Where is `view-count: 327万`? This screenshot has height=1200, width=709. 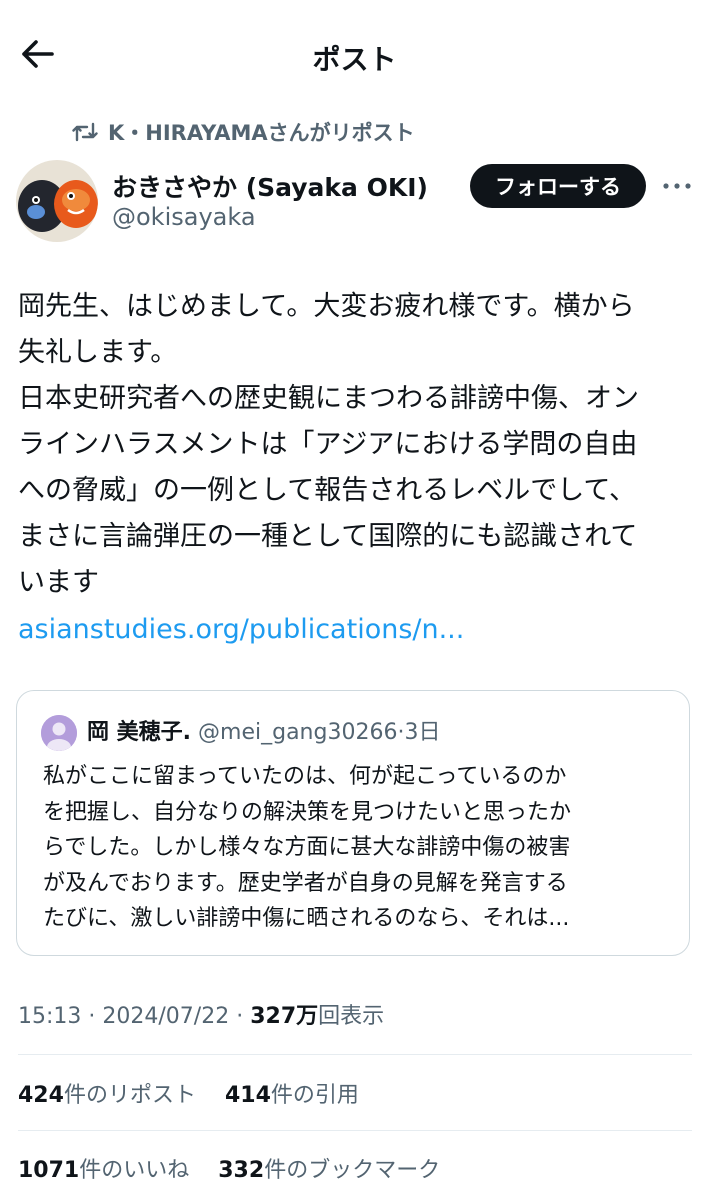 view-count: 327万 is located at coordinates (284, 1016).